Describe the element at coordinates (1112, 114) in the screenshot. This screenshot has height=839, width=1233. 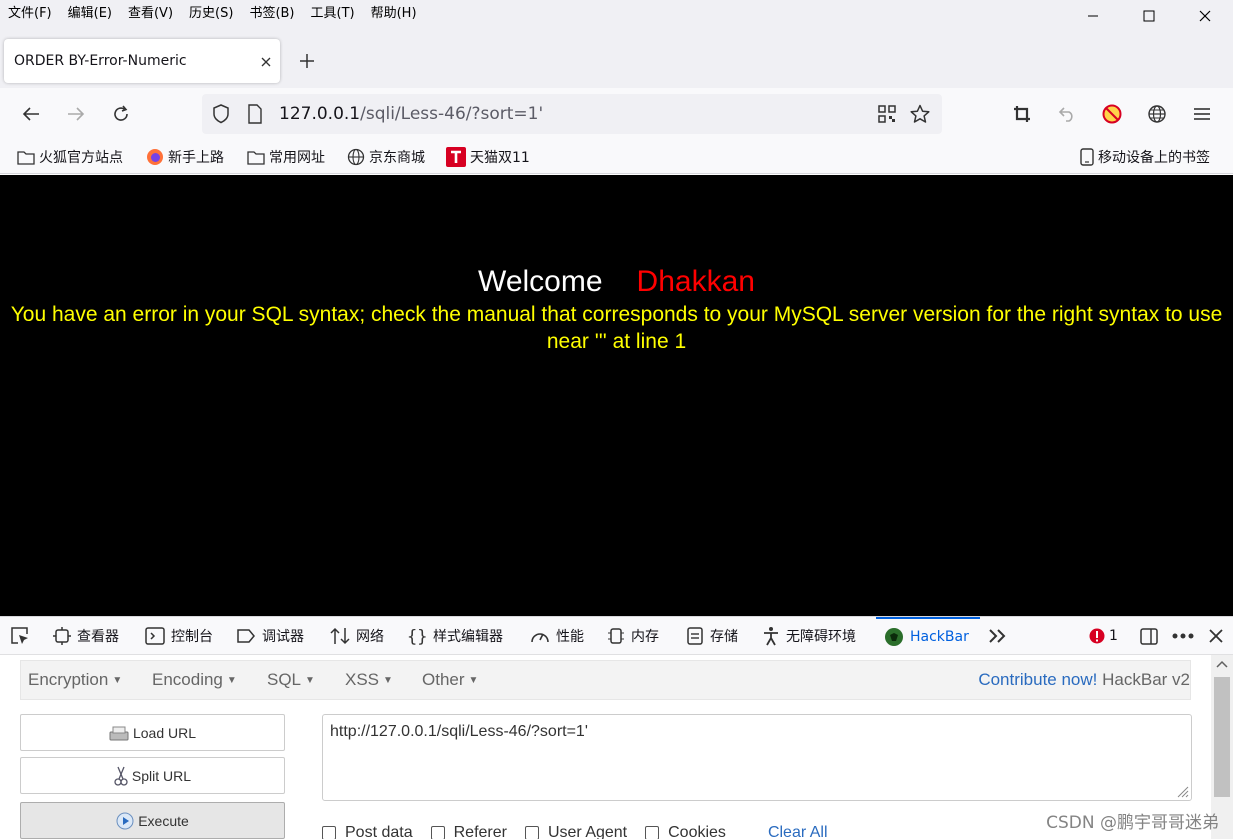
I see `block-extension-button` at that location.